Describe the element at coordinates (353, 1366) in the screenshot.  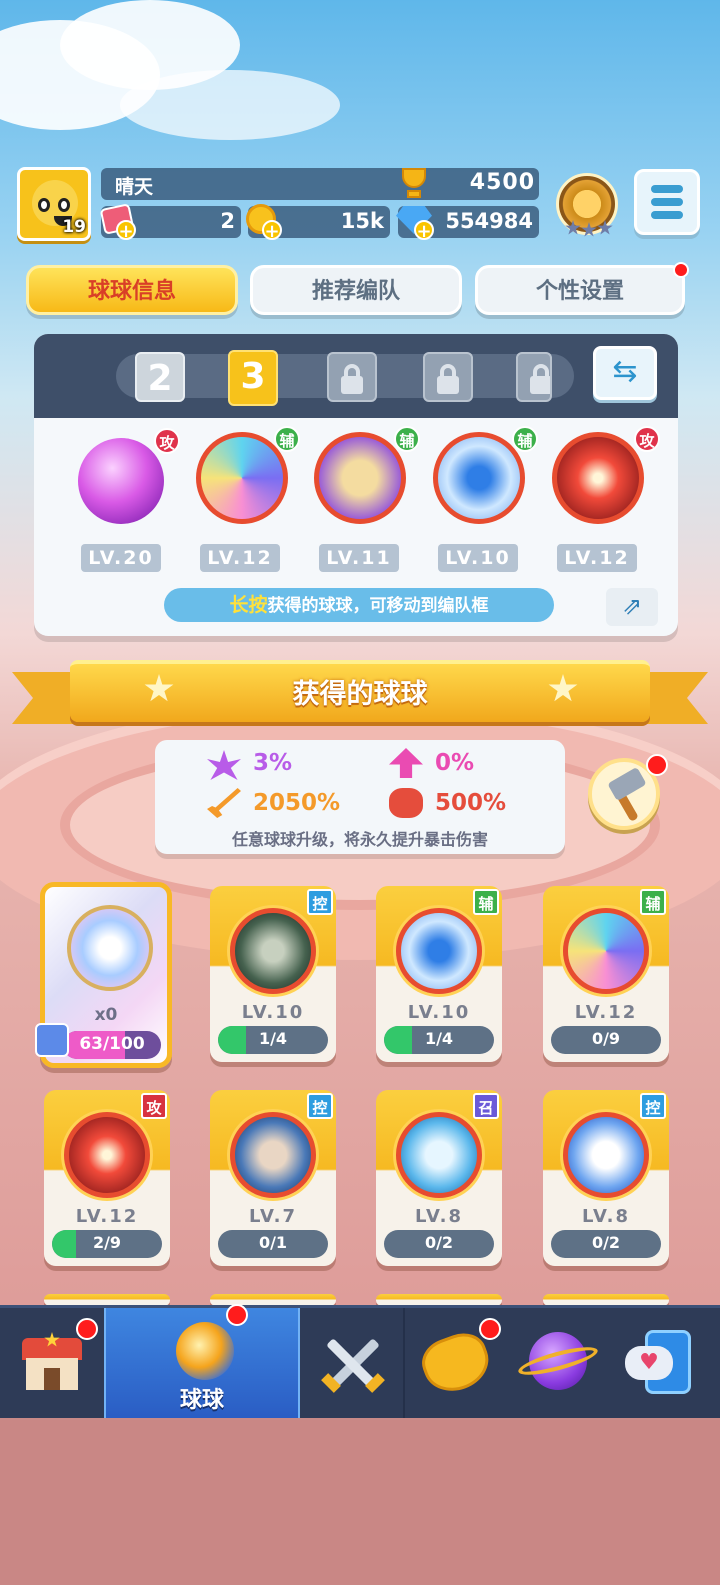
I see `crossed-swords-icon` at that location.